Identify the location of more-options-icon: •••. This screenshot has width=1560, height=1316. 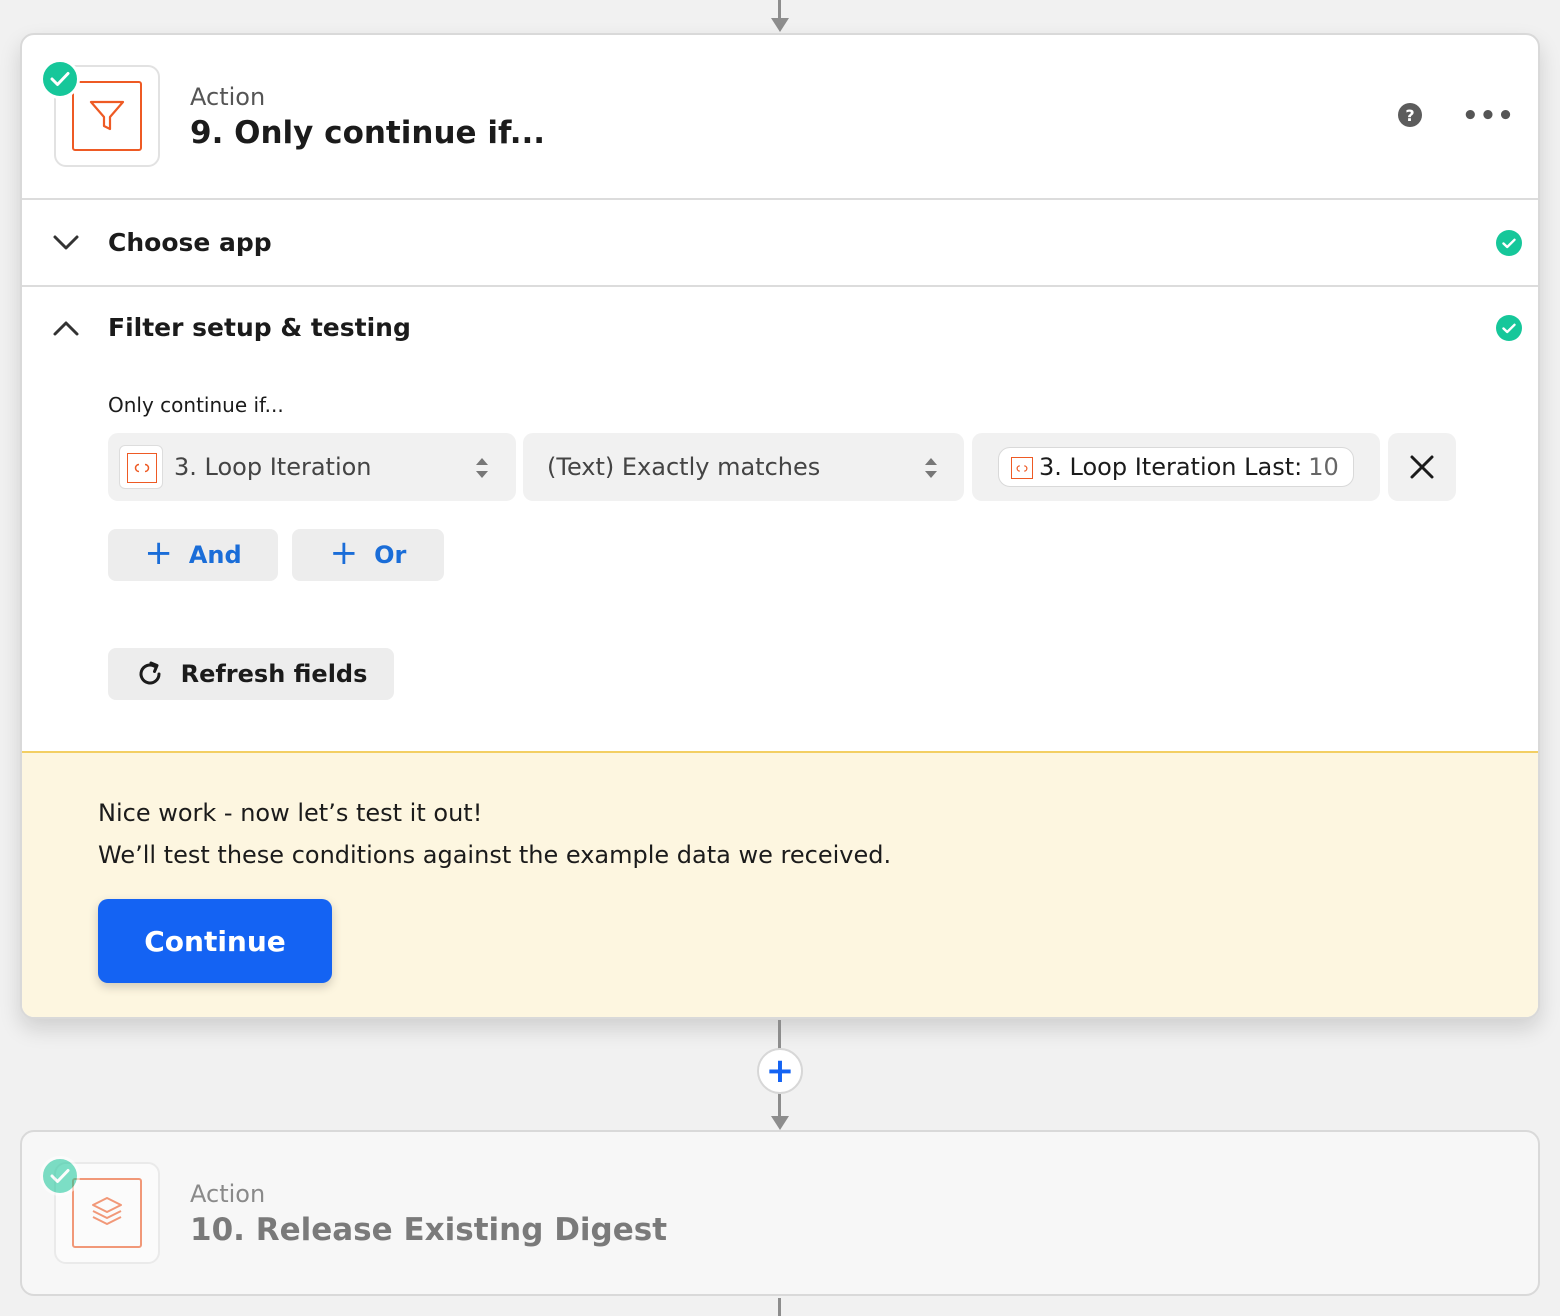
(1488, 116).